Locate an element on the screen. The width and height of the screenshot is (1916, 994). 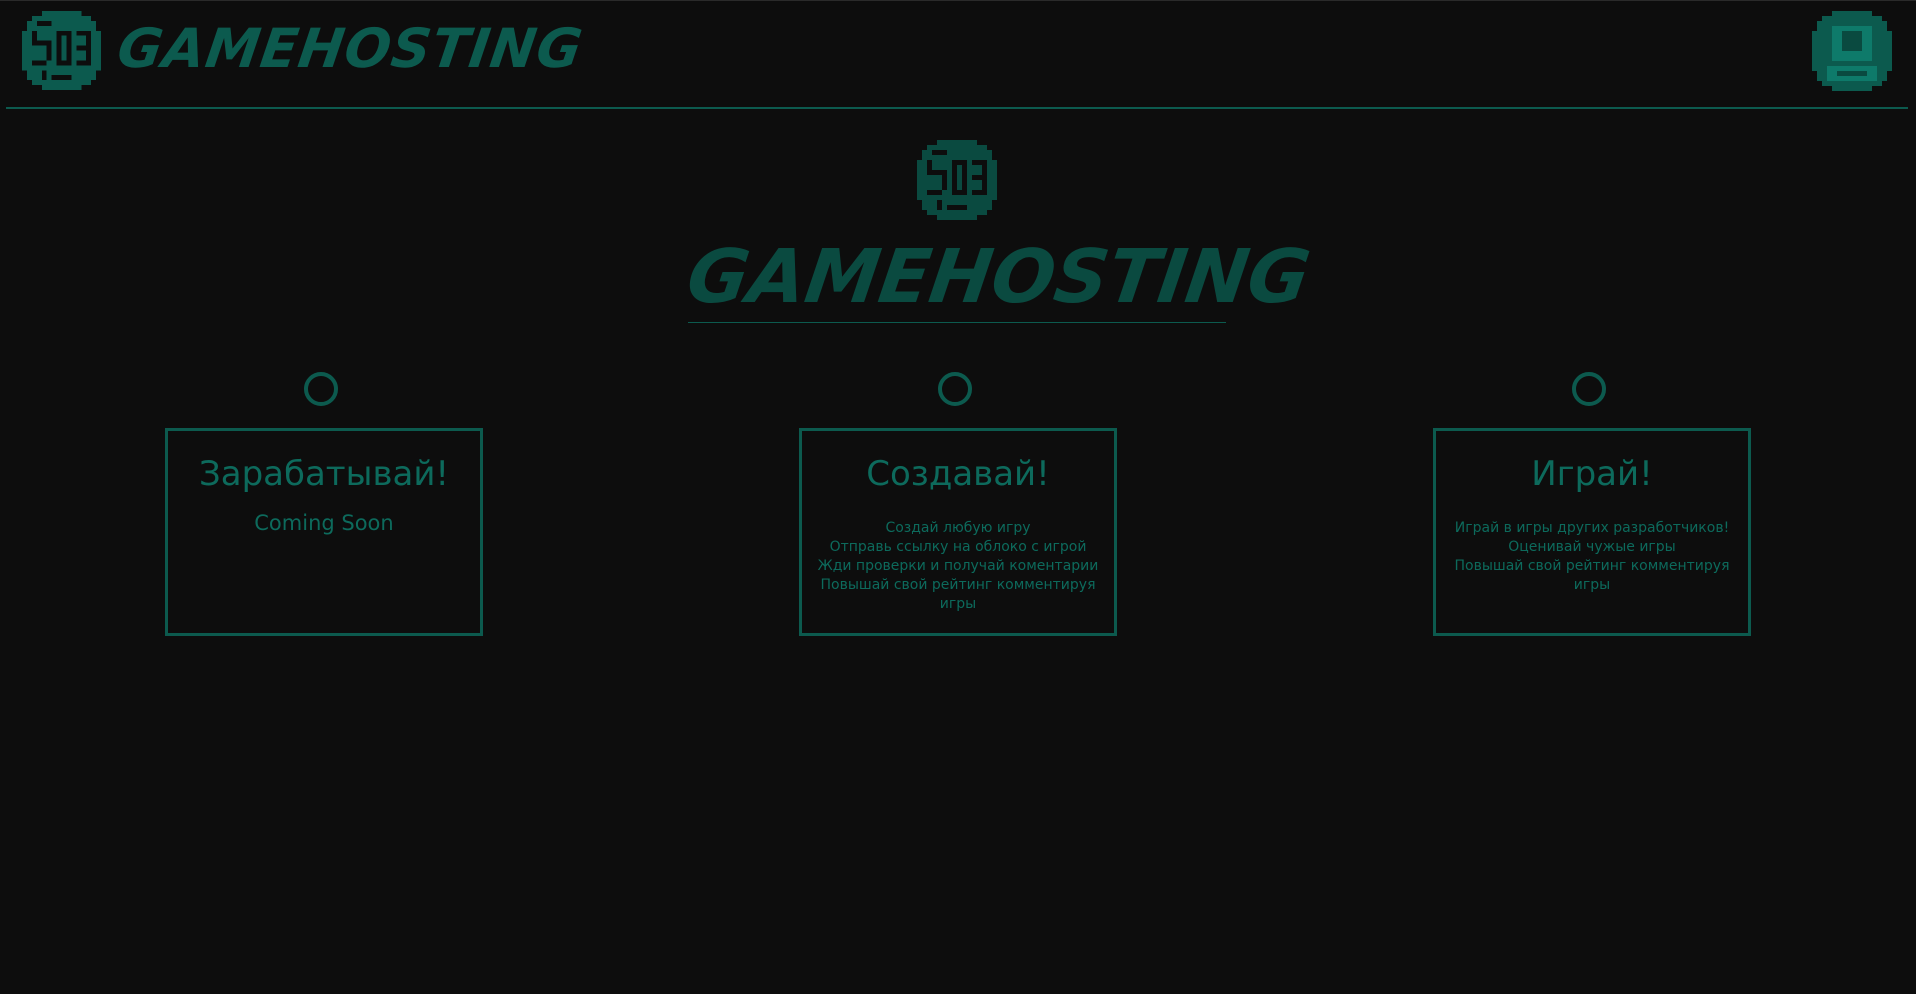
user-avatar-icon is located at coordinates (1852, 51).